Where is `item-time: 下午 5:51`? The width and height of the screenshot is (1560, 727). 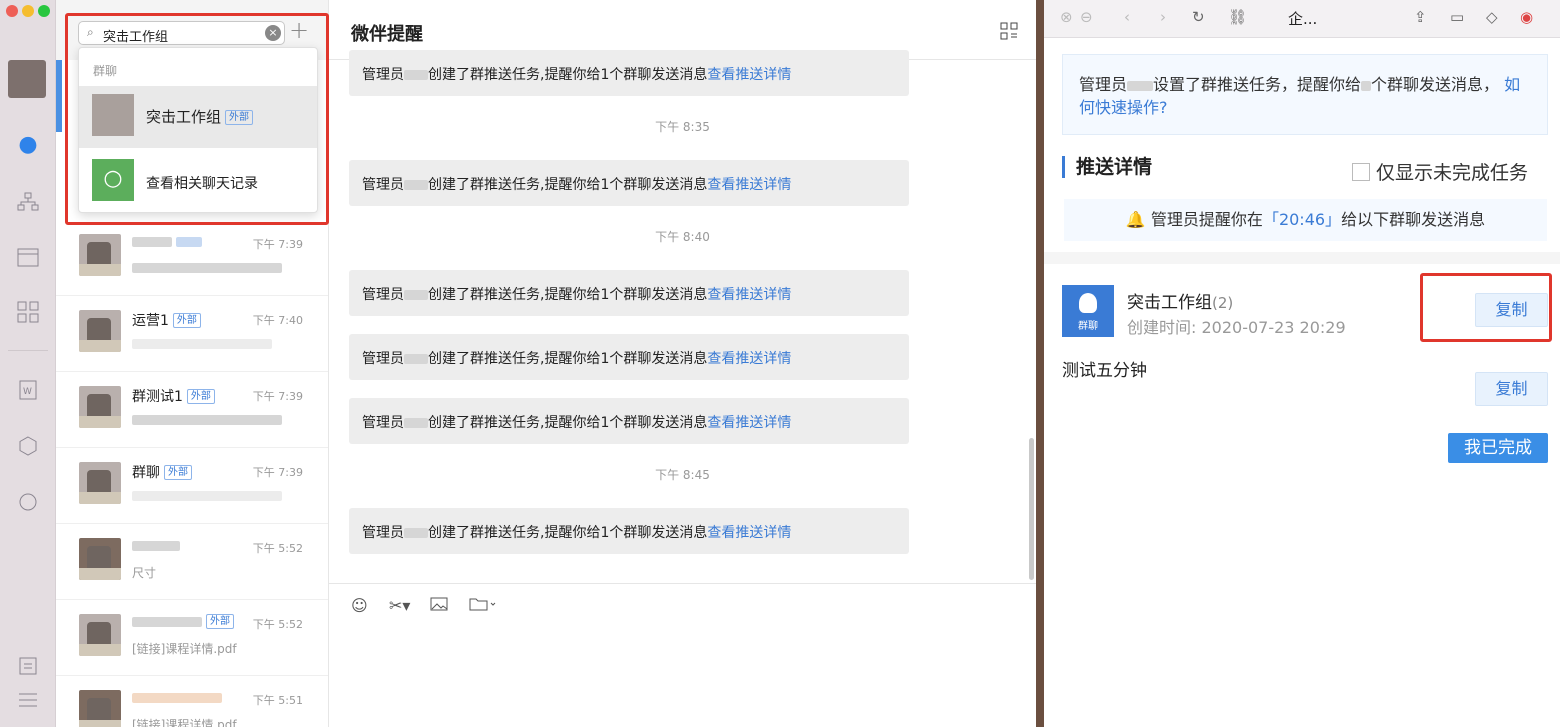
item-time: 下午 5:51 is located at coordinates (277, 700).